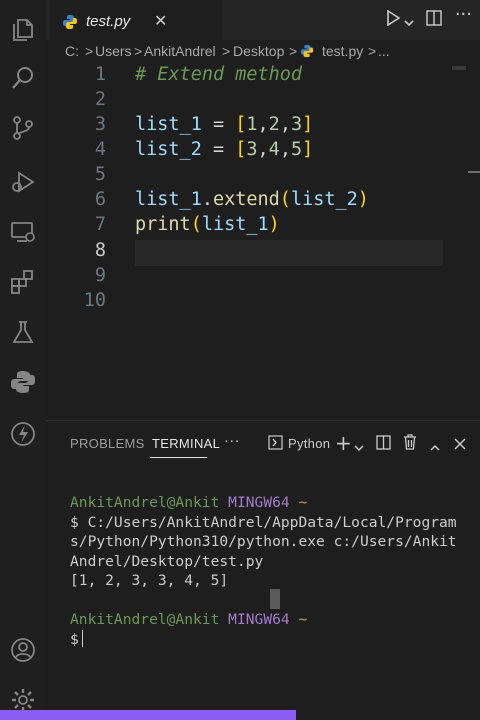 This screenshot has width=480, height=720. I want to click on code-comment: # Extend method, so click(219, 74).